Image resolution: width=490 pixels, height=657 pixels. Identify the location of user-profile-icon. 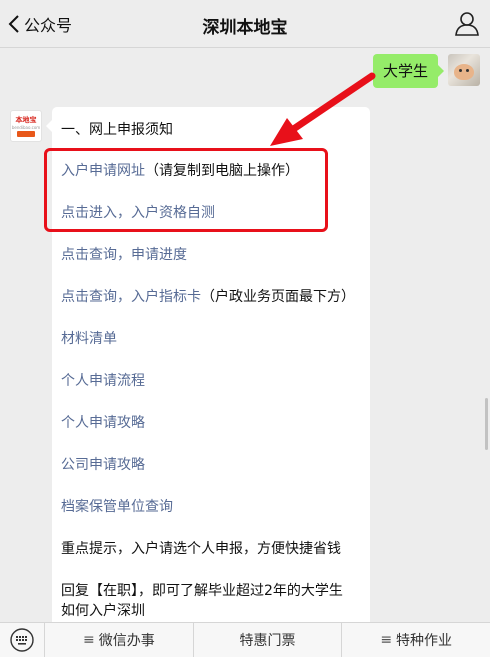
(467, 23).